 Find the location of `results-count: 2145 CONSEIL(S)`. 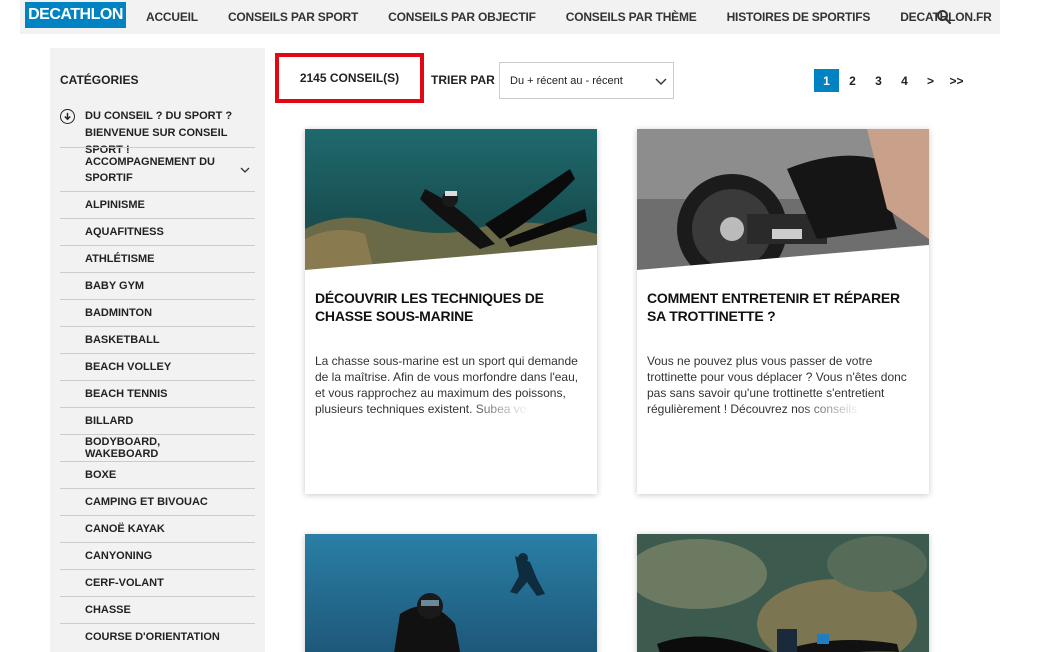

results-count: 2145 CONSEIL(S) is located at coordinates (349, 78).